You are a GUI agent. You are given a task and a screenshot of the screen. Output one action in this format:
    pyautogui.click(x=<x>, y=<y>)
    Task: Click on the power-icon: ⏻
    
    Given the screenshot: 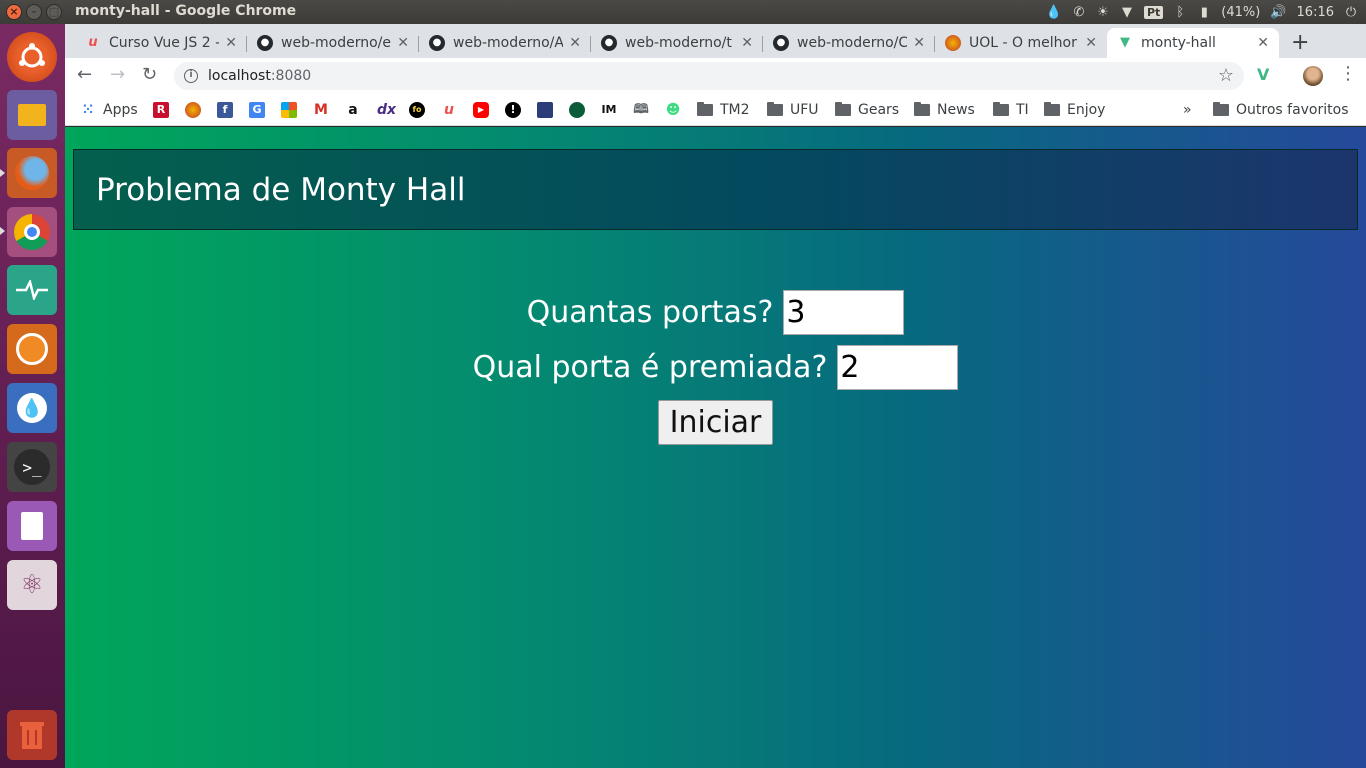 What is the action you would take?
    pyautogui.click(x=1351, y=12)
    